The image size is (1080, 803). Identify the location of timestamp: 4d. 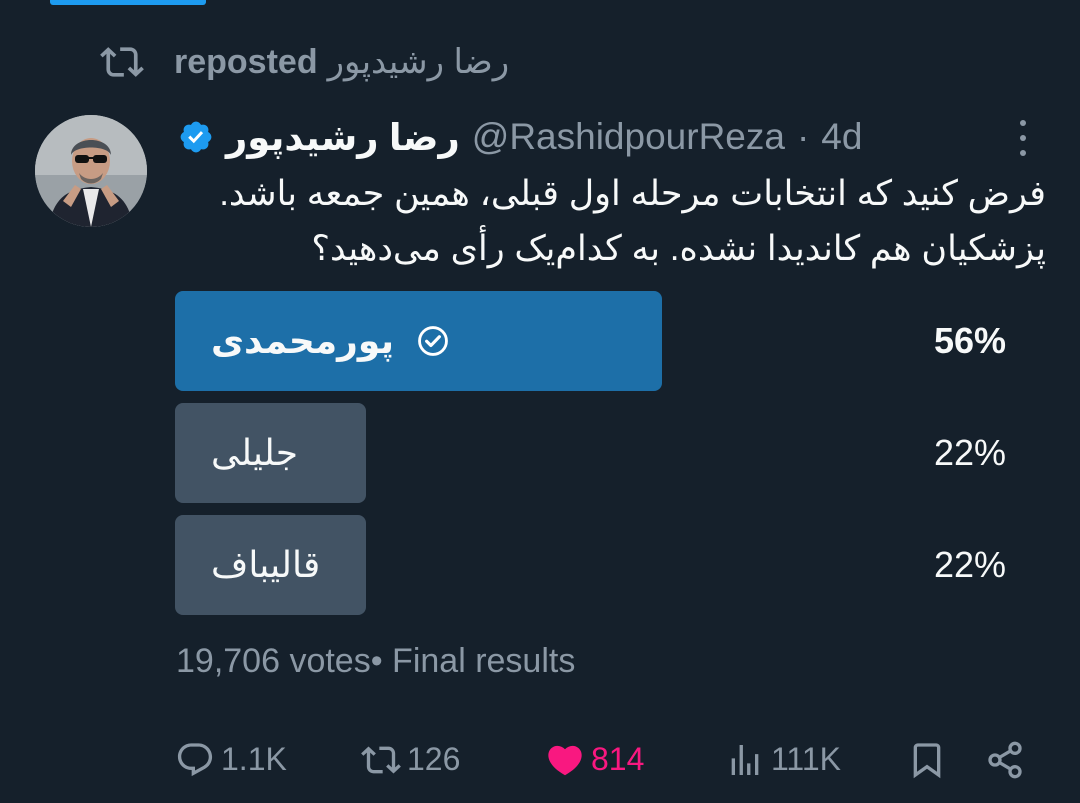
(841, 137).